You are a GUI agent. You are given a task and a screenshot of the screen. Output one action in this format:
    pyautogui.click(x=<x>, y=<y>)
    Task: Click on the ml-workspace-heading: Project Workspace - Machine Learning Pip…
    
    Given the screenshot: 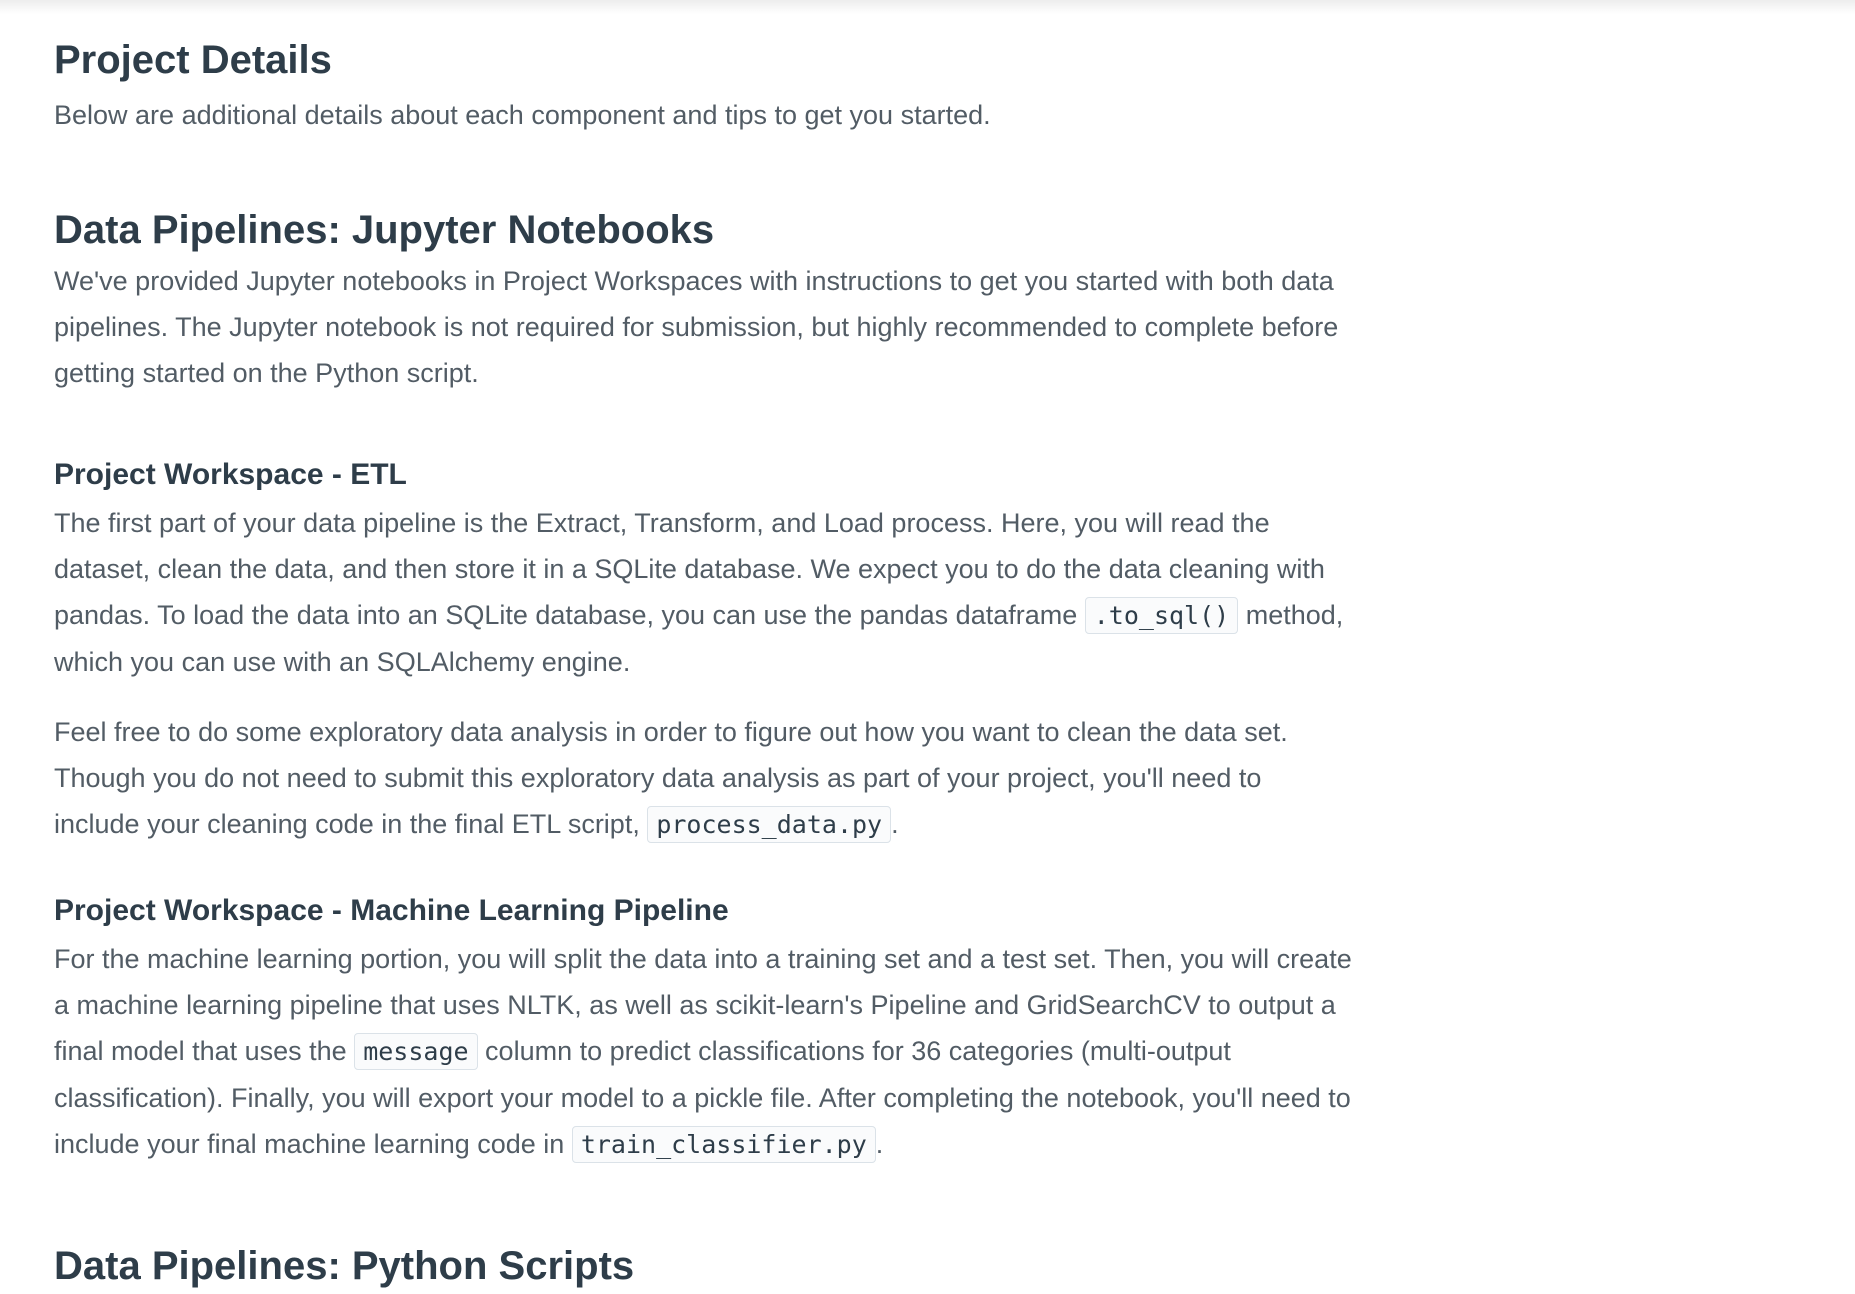 What is the action you would take?
    pyautogui.click(x=391, y=910)
    